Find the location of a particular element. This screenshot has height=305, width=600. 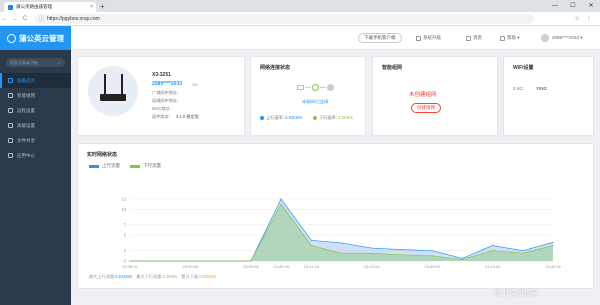

sidebar-item-network: 智能组网 is located at coordinates (35, 95).